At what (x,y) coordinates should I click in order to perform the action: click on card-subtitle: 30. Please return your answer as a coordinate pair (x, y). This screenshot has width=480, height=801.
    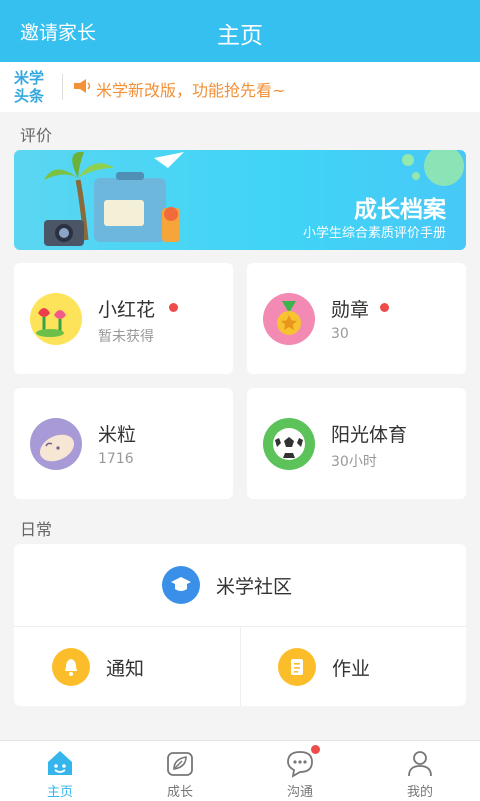
    Looking at the image, I should click on (340, 334).